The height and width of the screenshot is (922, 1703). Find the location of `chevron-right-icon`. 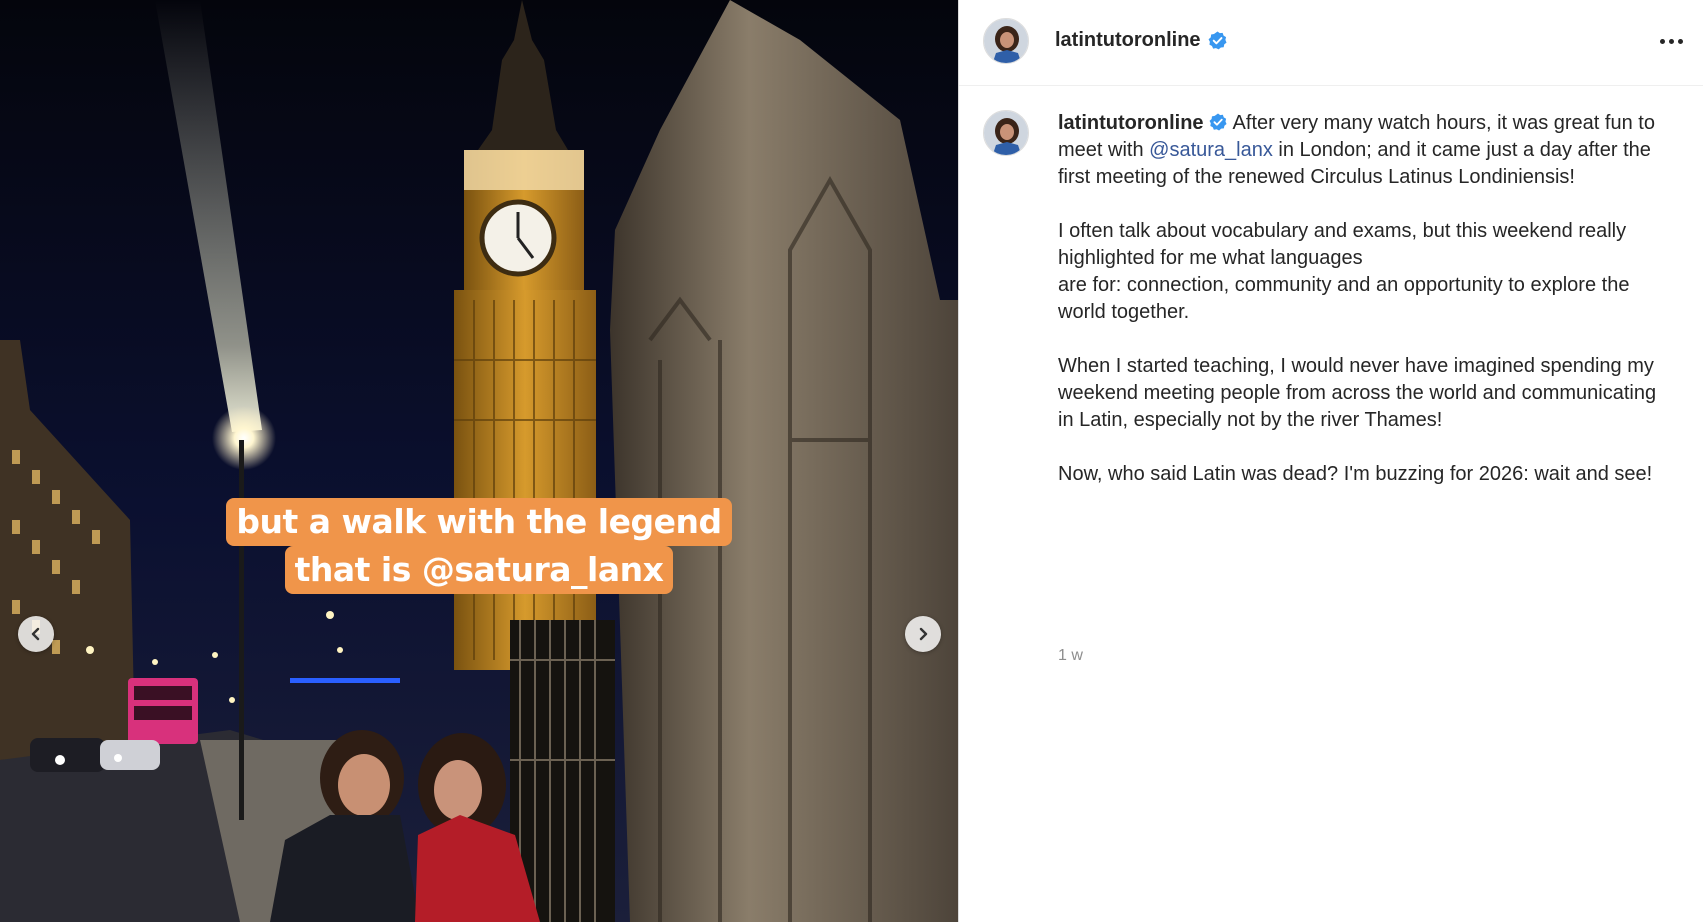

chevron-right-icon is located at coordinates (923, 634).